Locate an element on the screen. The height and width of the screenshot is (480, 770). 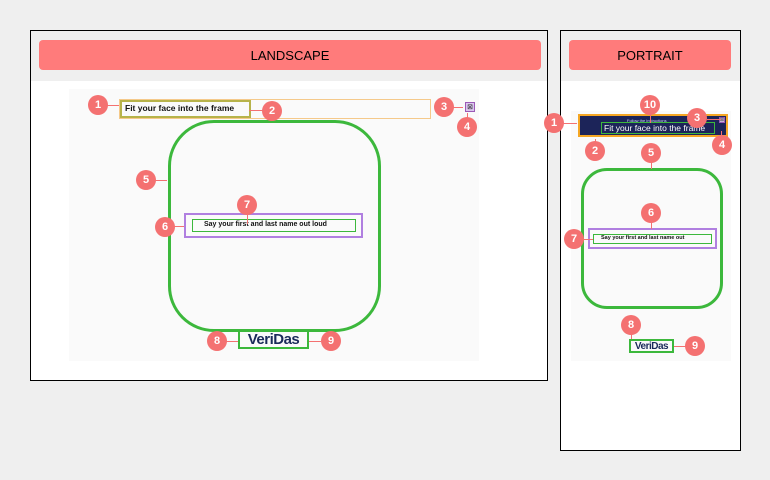
landscape-header-button: LANDSCAPE is located at coordinates (290, 55).